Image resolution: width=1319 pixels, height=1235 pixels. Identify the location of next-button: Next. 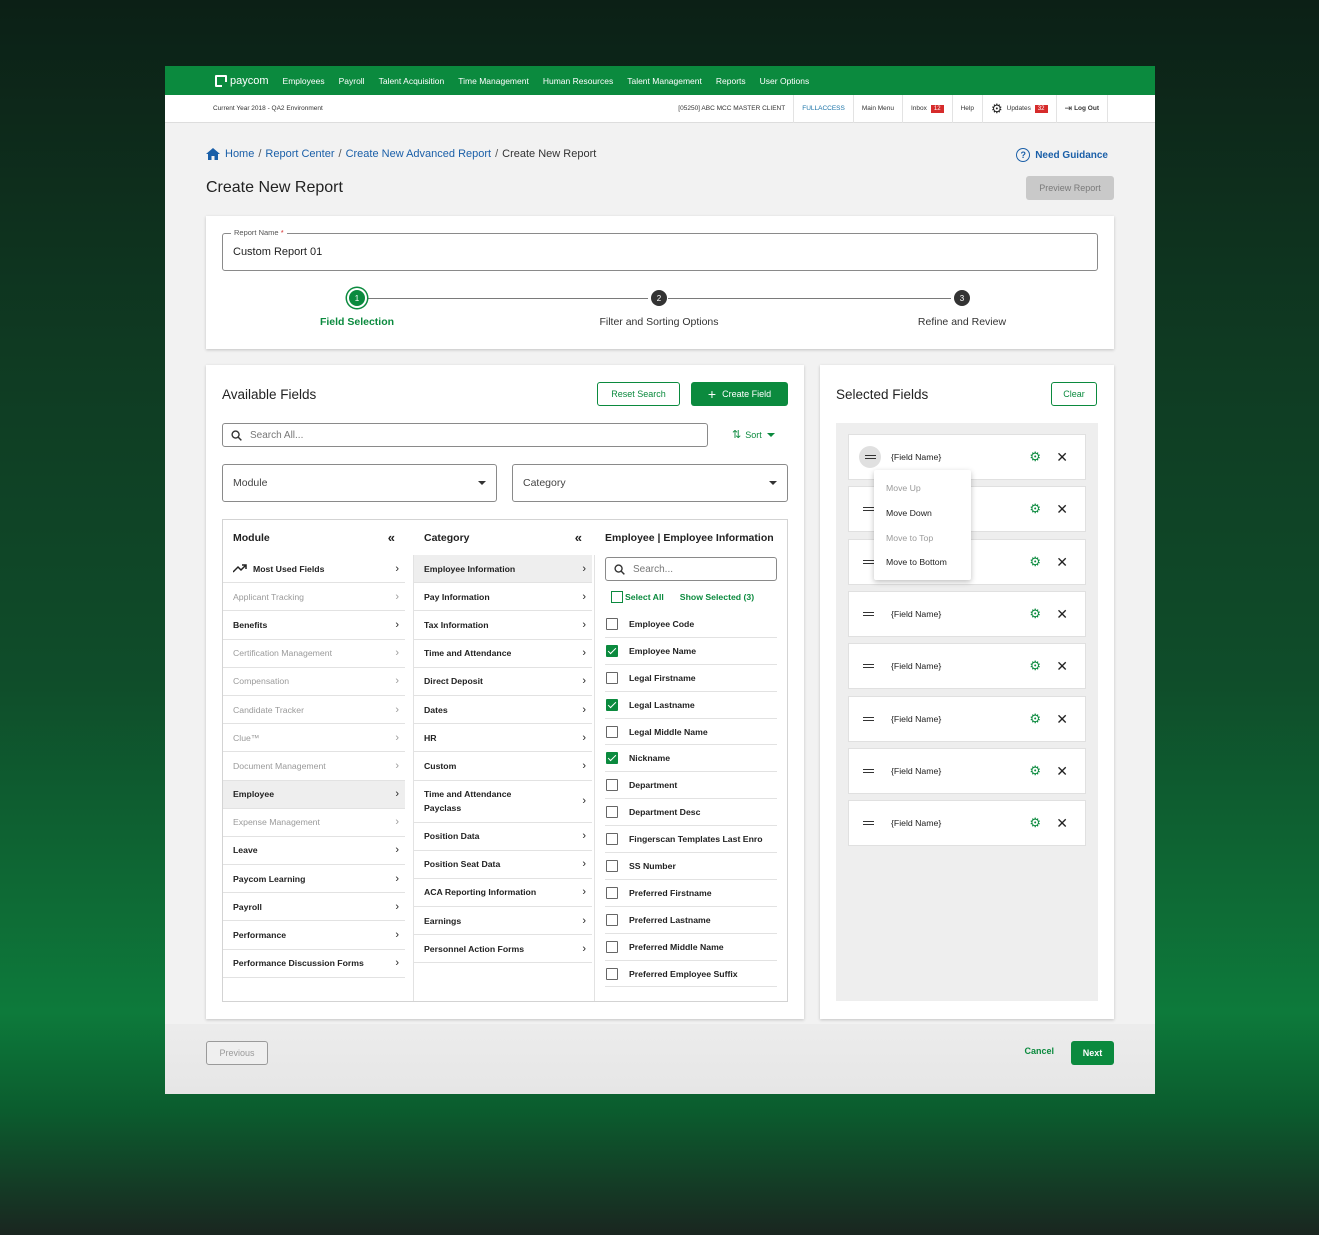
(1092, 1053).